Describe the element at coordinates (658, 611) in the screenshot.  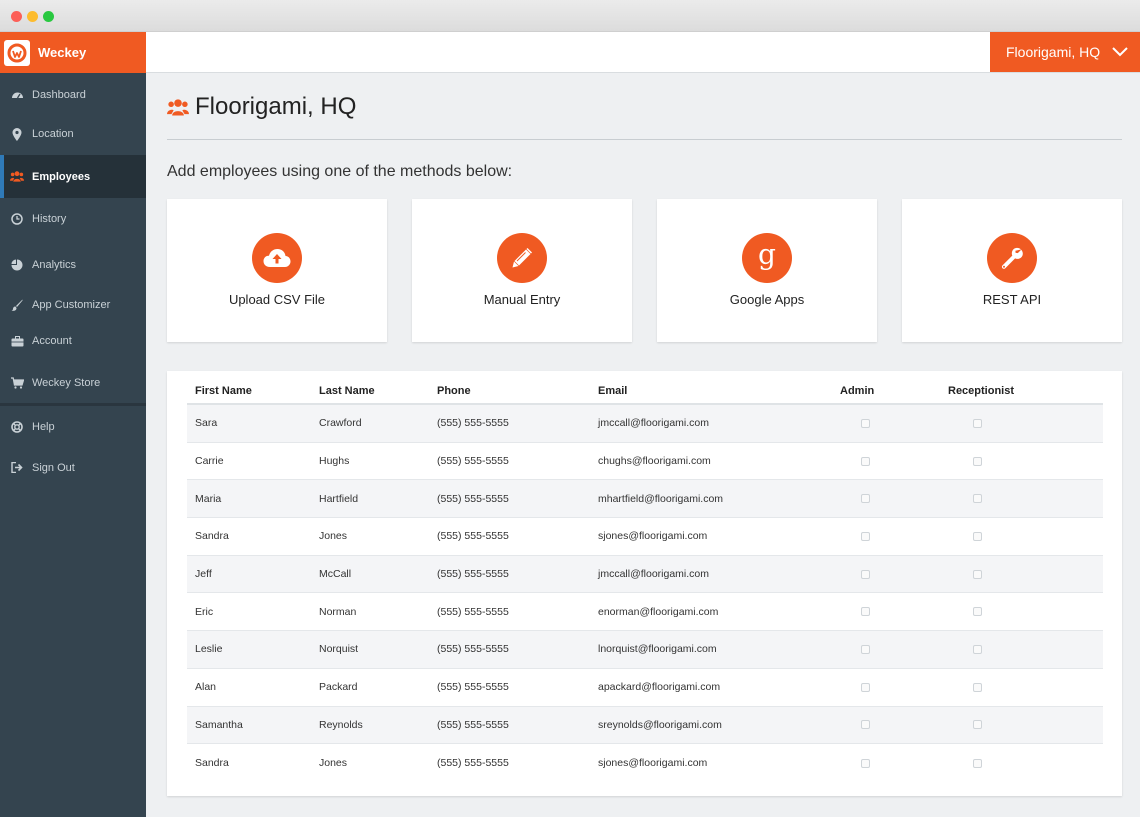
I see `email-cell: enorman@floorigami.com` at that location.